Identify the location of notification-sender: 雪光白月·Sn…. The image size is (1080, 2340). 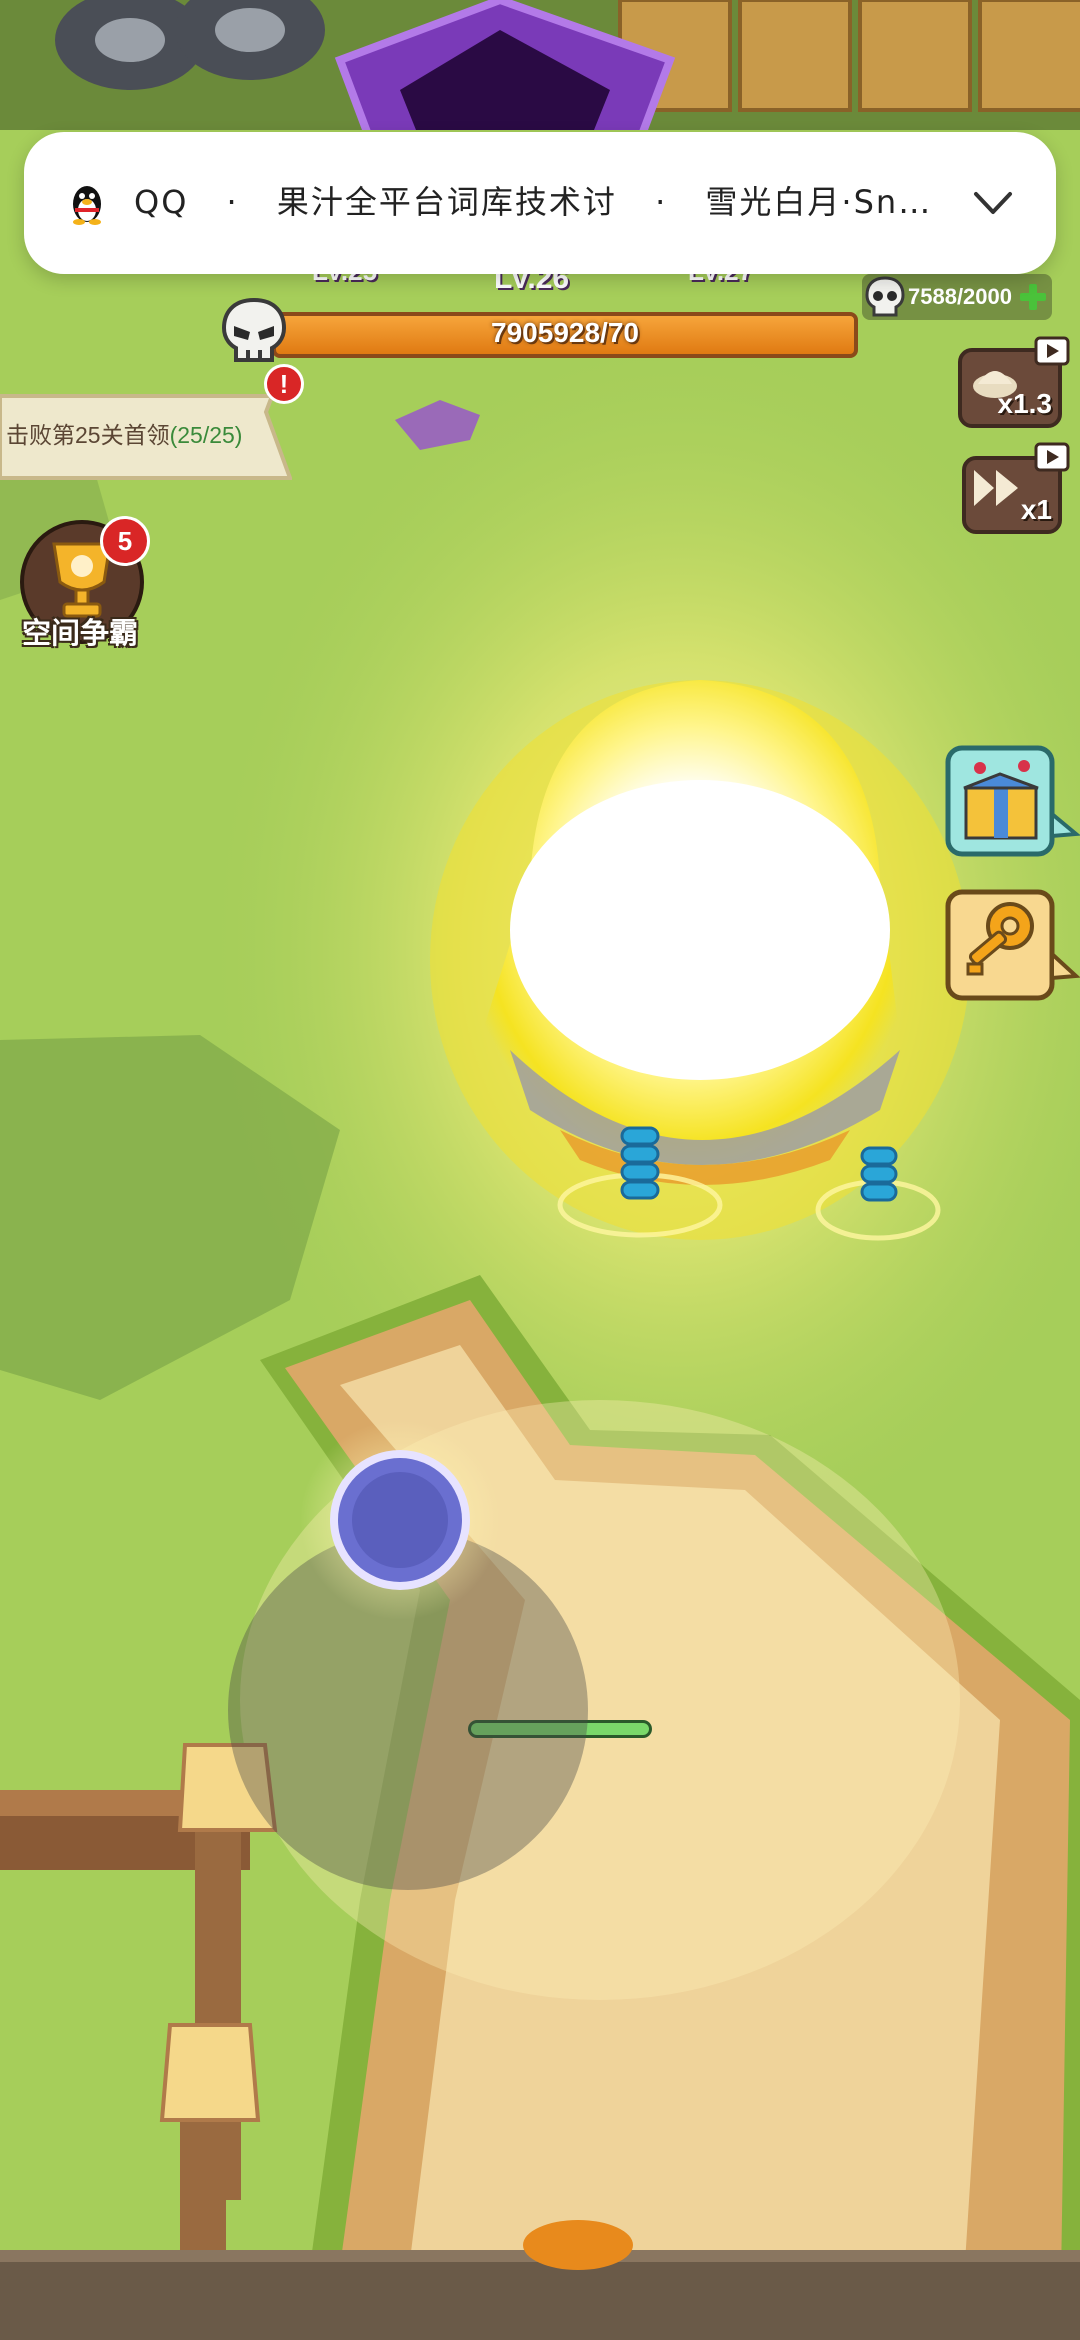
(819, 202).